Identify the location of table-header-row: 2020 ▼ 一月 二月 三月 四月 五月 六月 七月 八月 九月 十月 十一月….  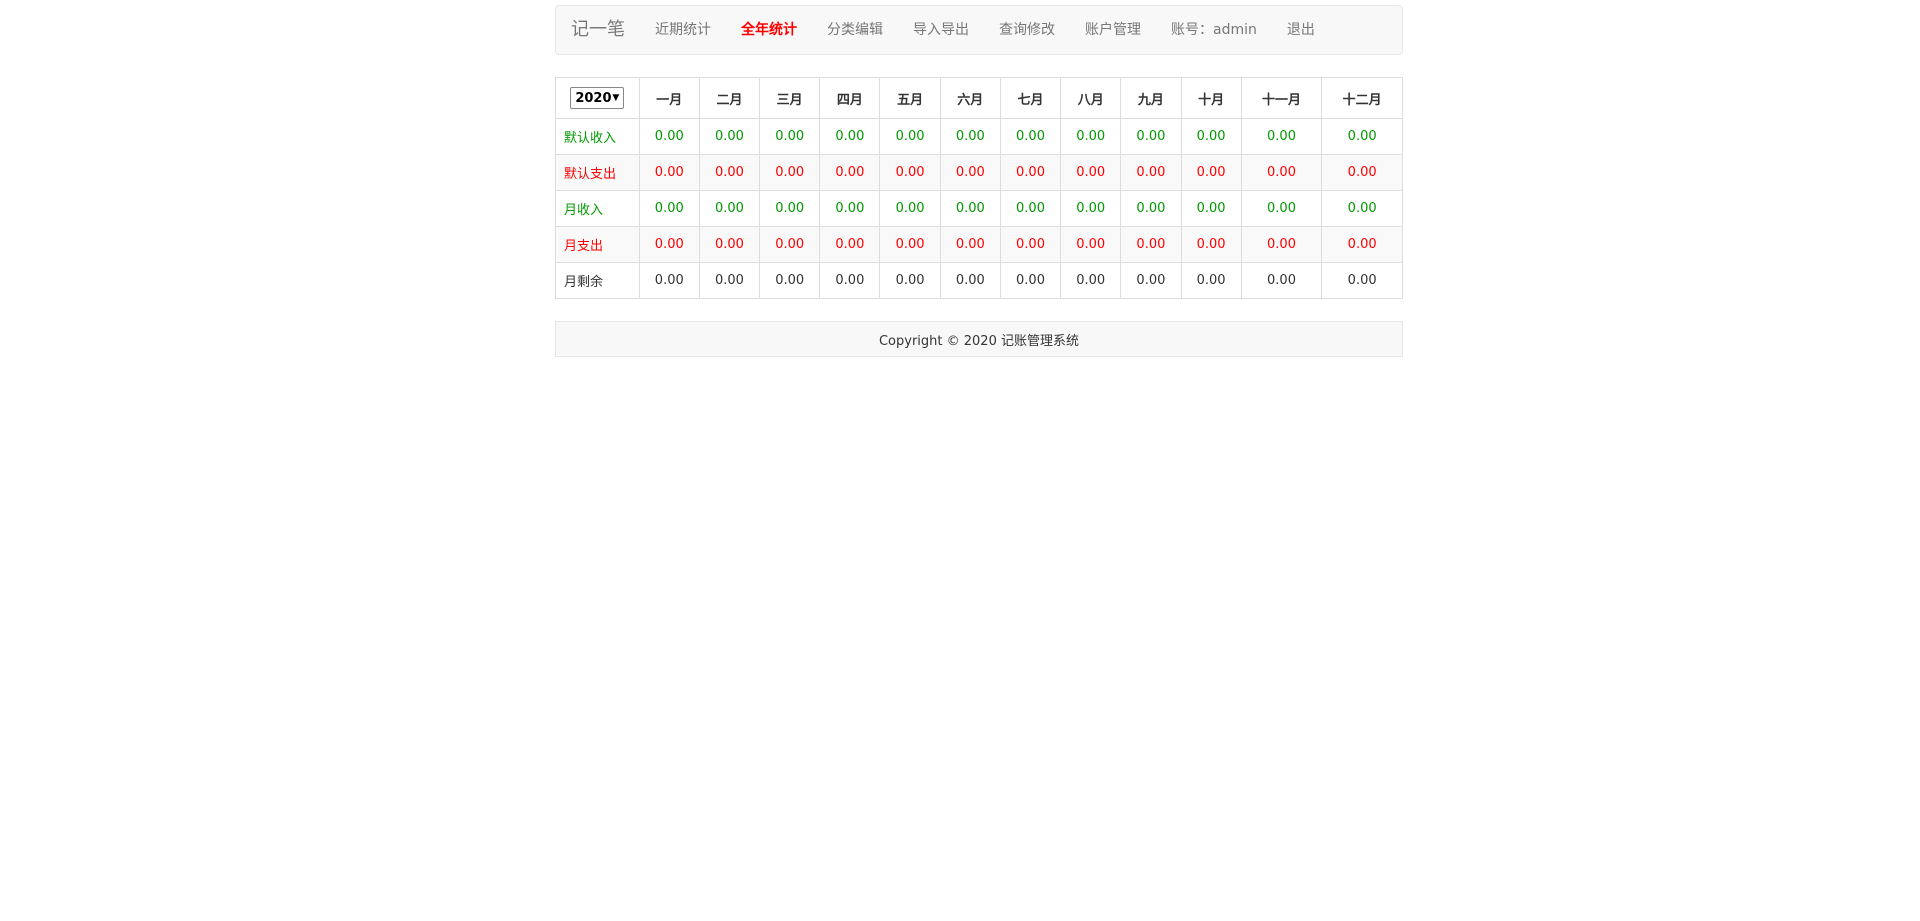
(979, 98).